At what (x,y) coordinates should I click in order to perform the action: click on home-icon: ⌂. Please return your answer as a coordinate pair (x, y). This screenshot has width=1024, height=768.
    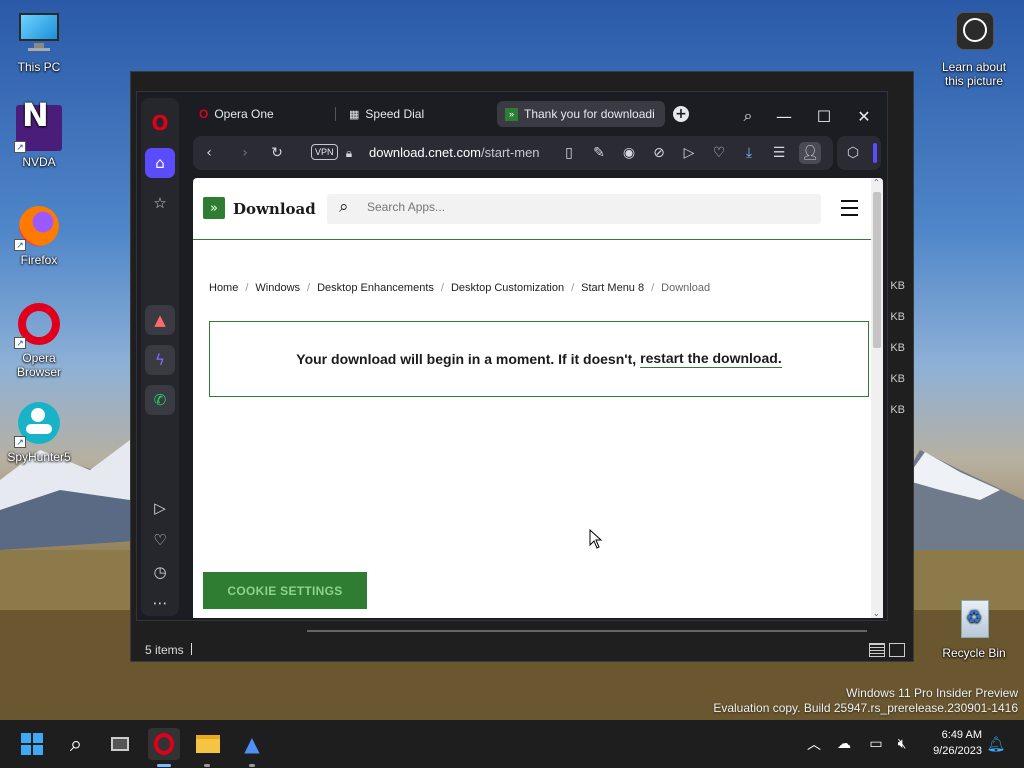
    Looking at the image, I should click on (160, 163).